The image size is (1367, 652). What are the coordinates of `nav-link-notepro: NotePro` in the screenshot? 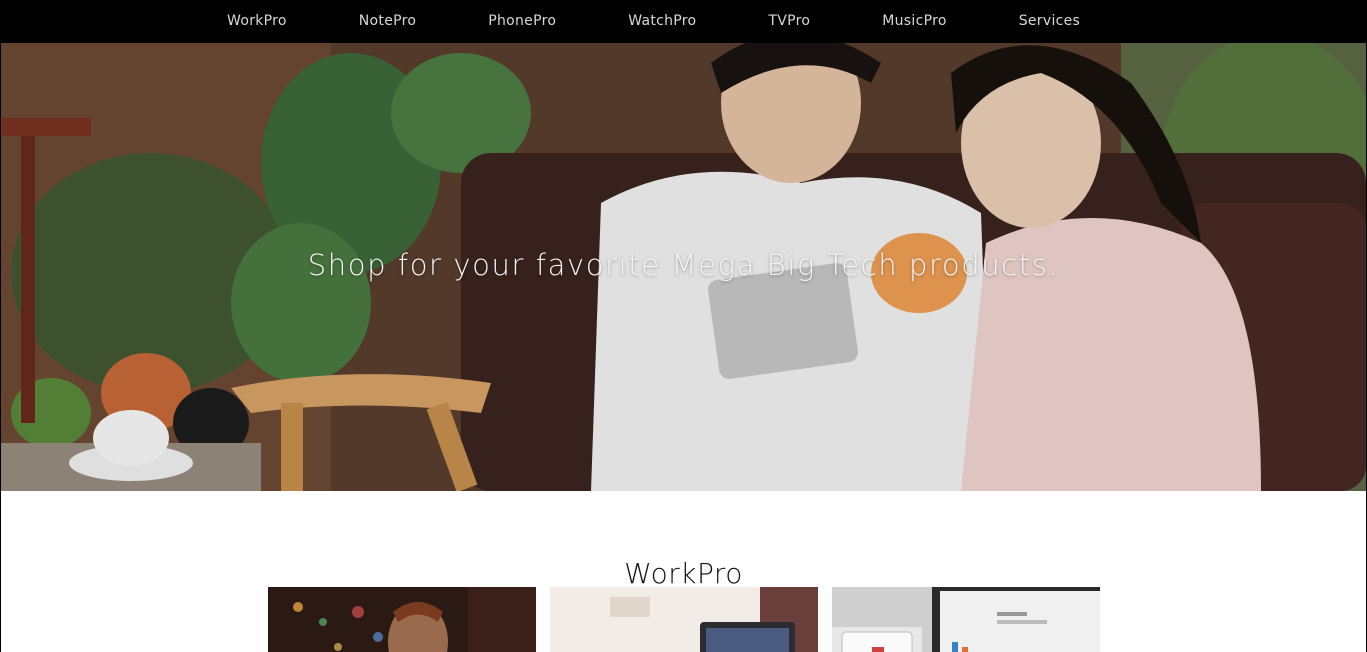 It's located at (387, 21).